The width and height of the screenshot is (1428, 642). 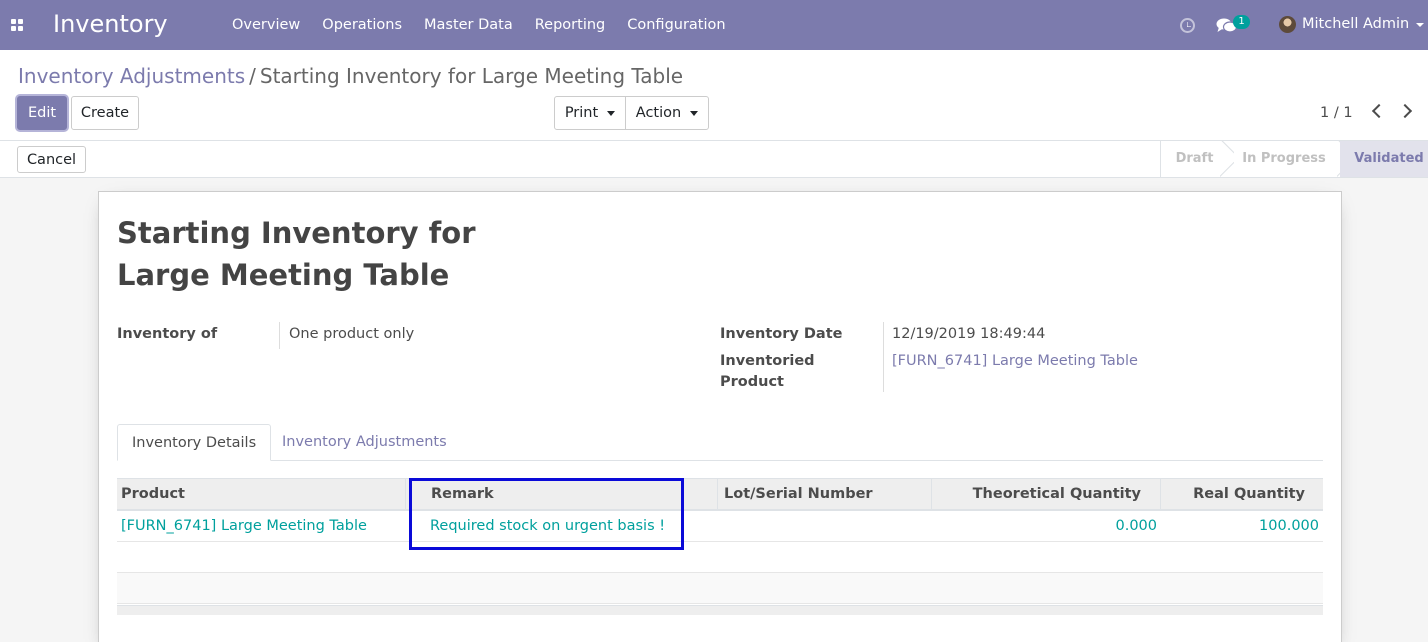 I want to click on column-header-theoretical-quantity: Theoretical Quantity, so click(x=1057, y=494).